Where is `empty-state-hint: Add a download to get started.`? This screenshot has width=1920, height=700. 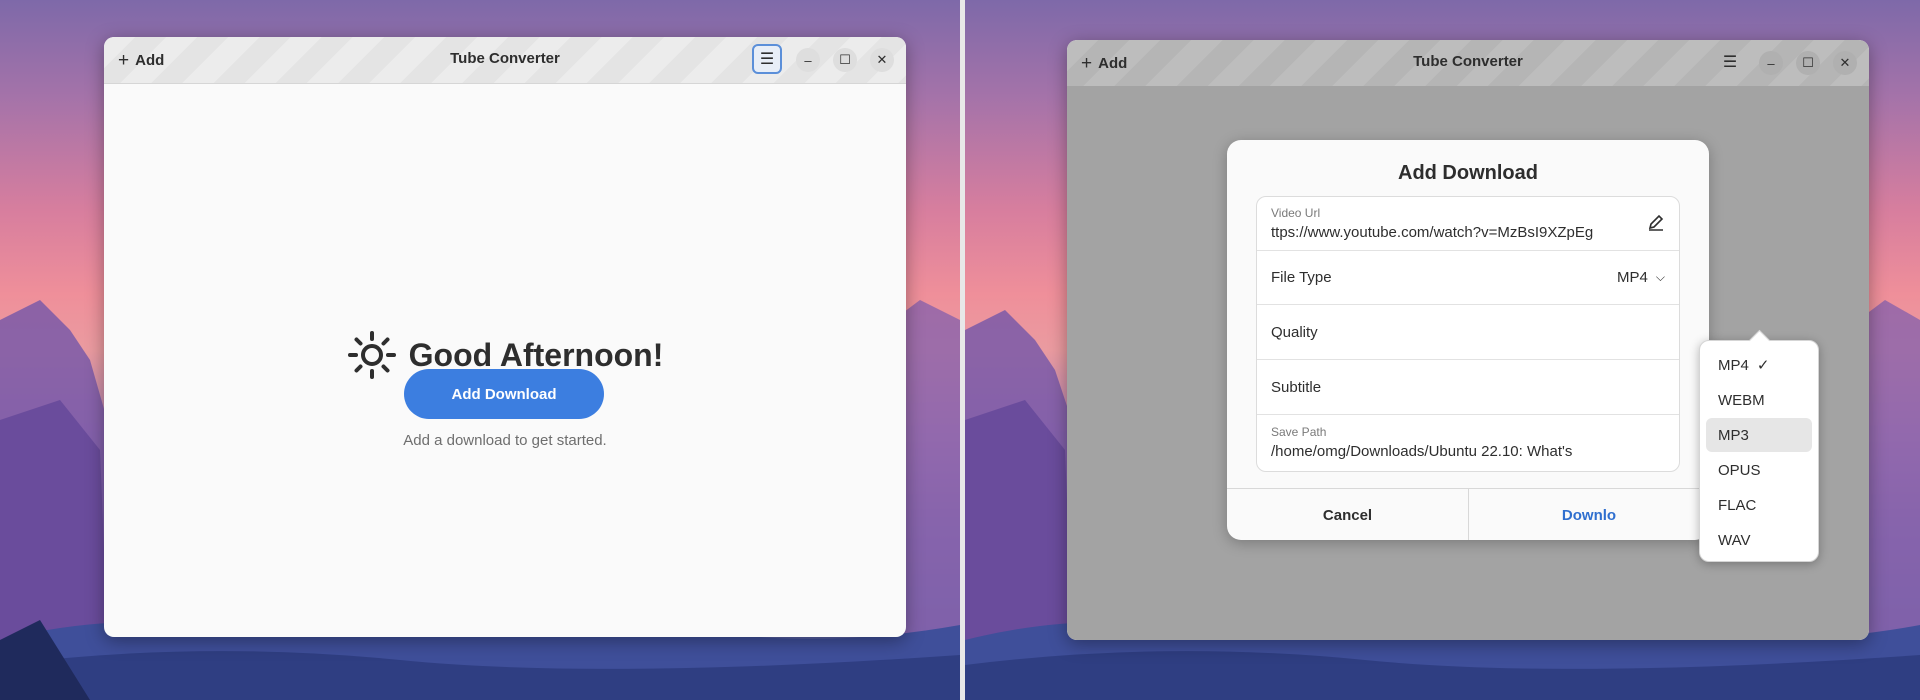 empty-state-hint: Add a download to get started. is located at coordinates (505, 440).